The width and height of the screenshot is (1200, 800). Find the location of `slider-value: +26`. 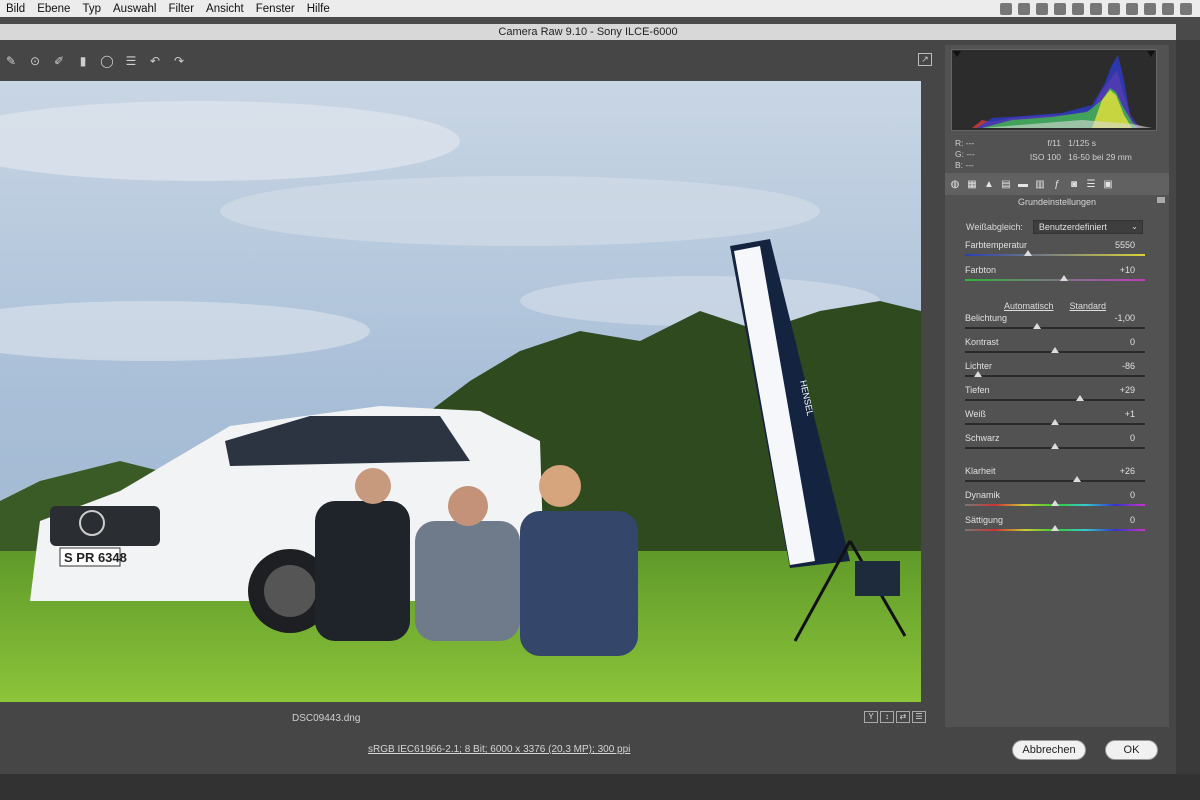

slider-value: +26 is located at coordinates (1127, 471).